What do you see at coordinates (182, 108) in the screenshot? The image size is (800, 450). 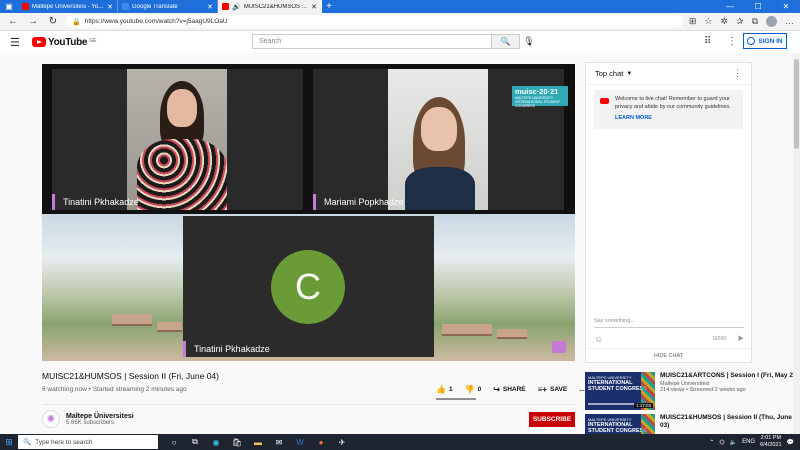 I see `person-face` at bounding box center [182, 108].